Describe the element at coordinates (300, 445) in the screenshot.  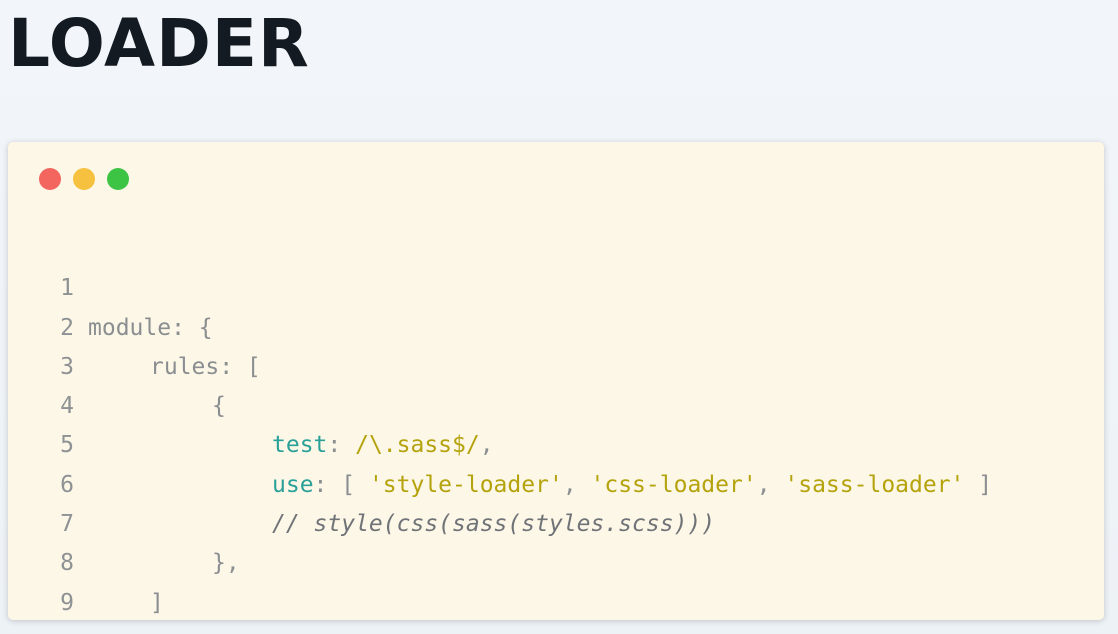
I see `code-key: test` at that location.